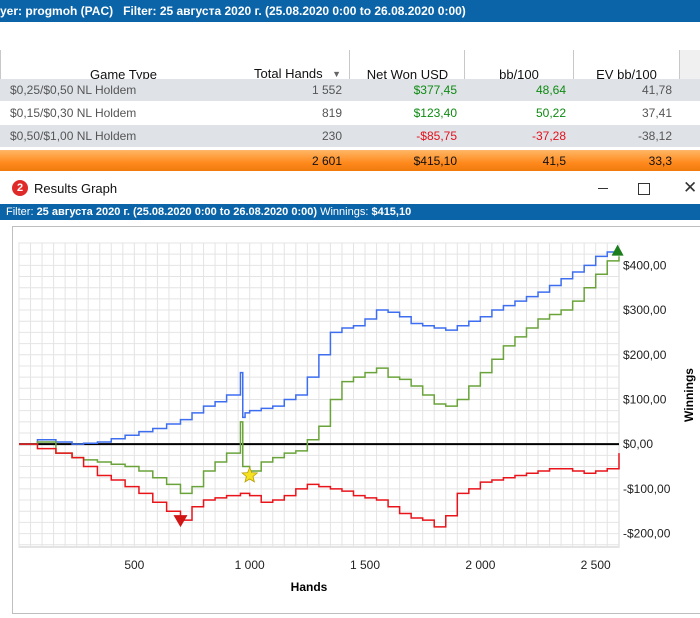  I want to click on window-title: Results Graph, so click(76, 188).